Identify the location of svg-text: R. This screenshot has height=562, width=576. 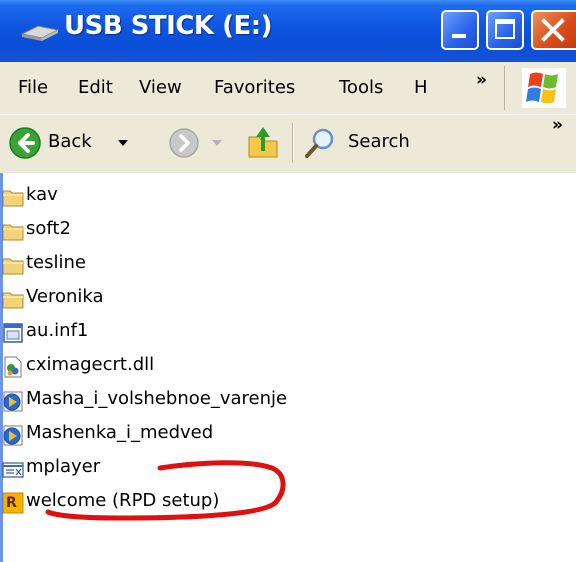
(11, 503).